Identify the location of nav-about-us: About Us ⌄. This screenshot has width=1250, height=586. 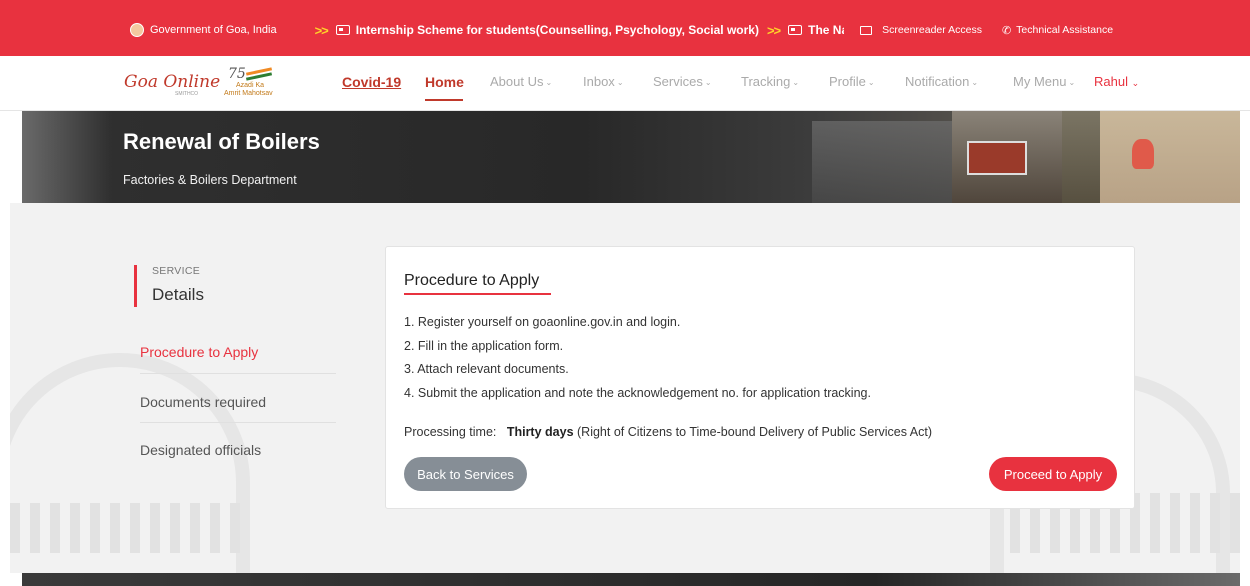
(521, 81).